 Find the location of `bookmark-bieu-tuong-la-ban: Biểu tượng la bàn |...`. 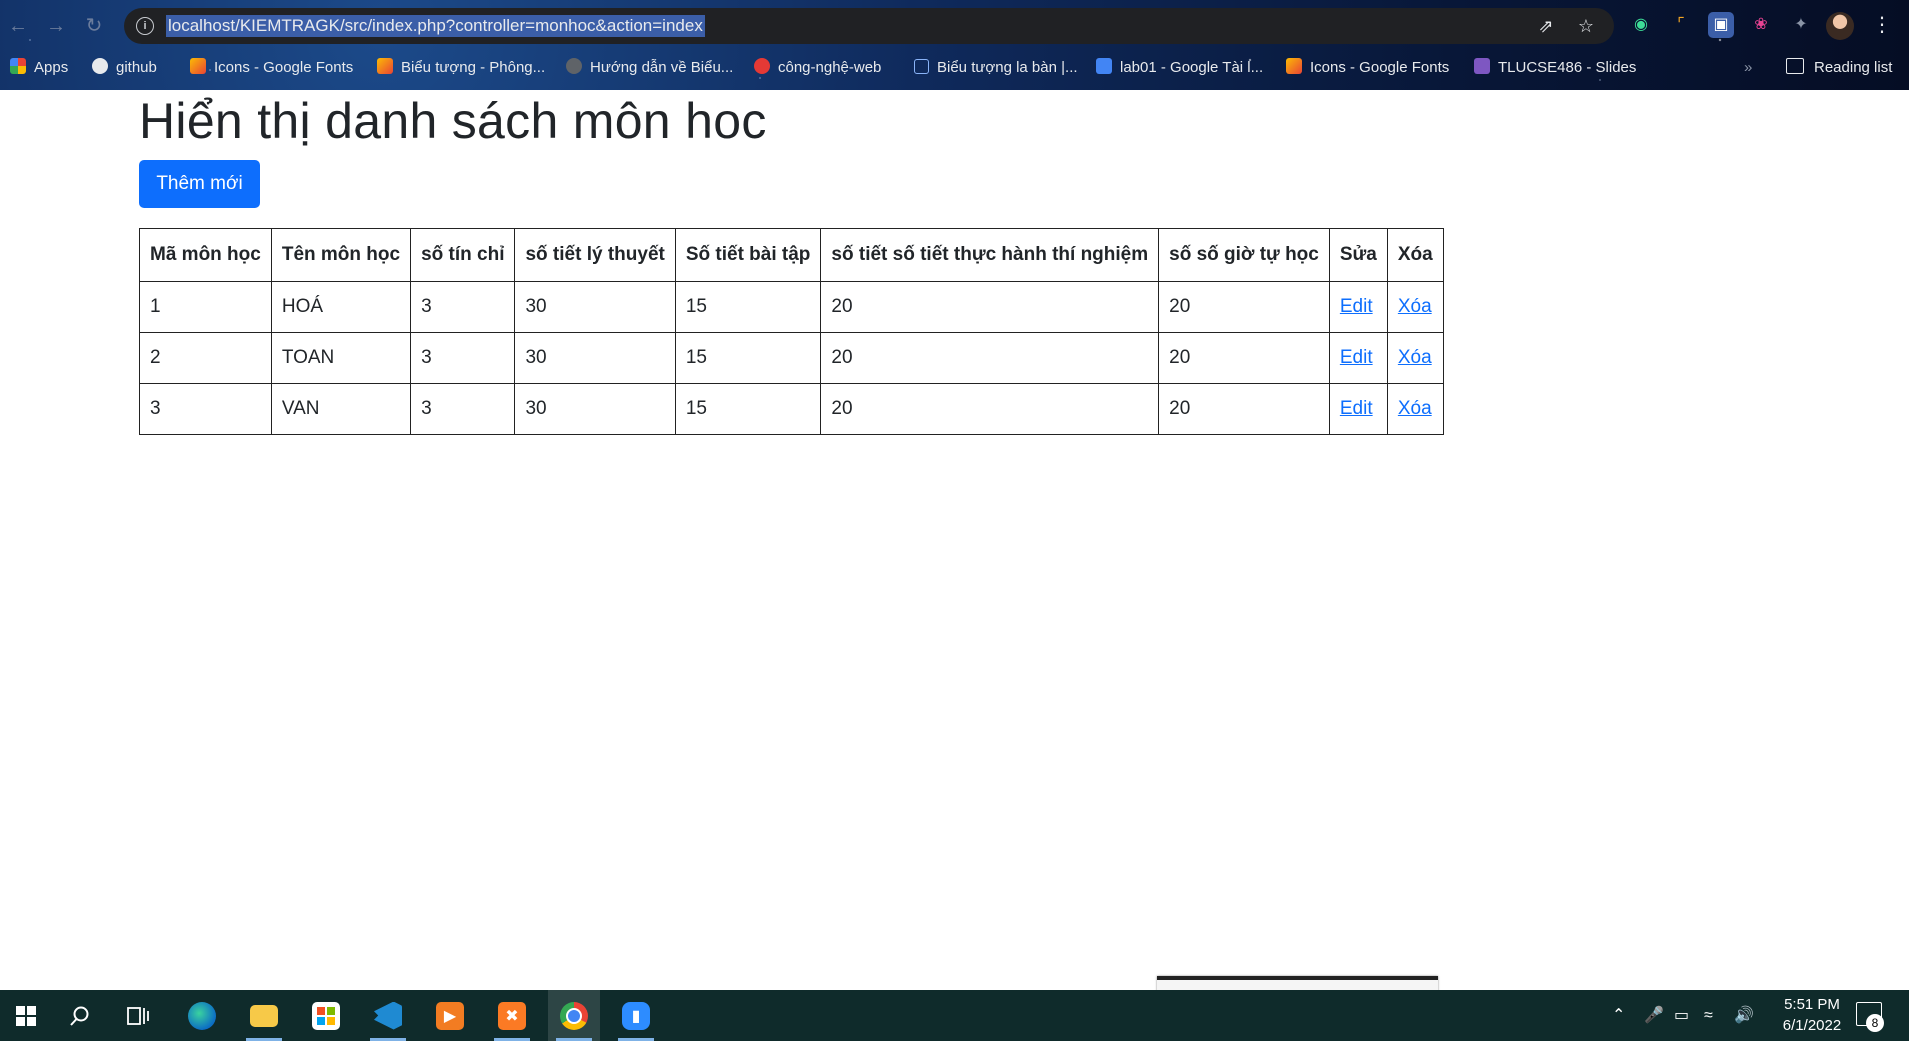

bookmark-bieu-tuong-la-ban: Biểu tượng la bàn |... is located at coordinates (996, 68).